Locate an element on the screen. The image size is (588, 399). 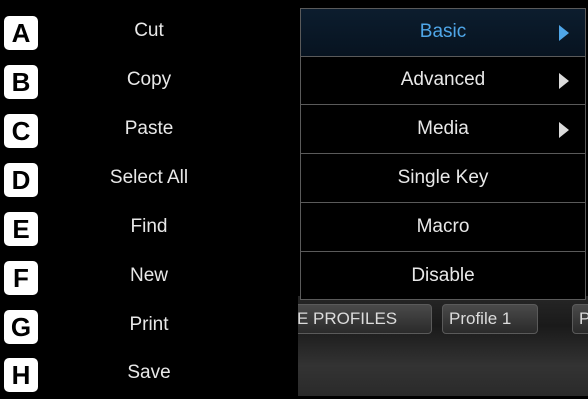
menu-item-paste: C Paste is located at coordinates (149, 130).